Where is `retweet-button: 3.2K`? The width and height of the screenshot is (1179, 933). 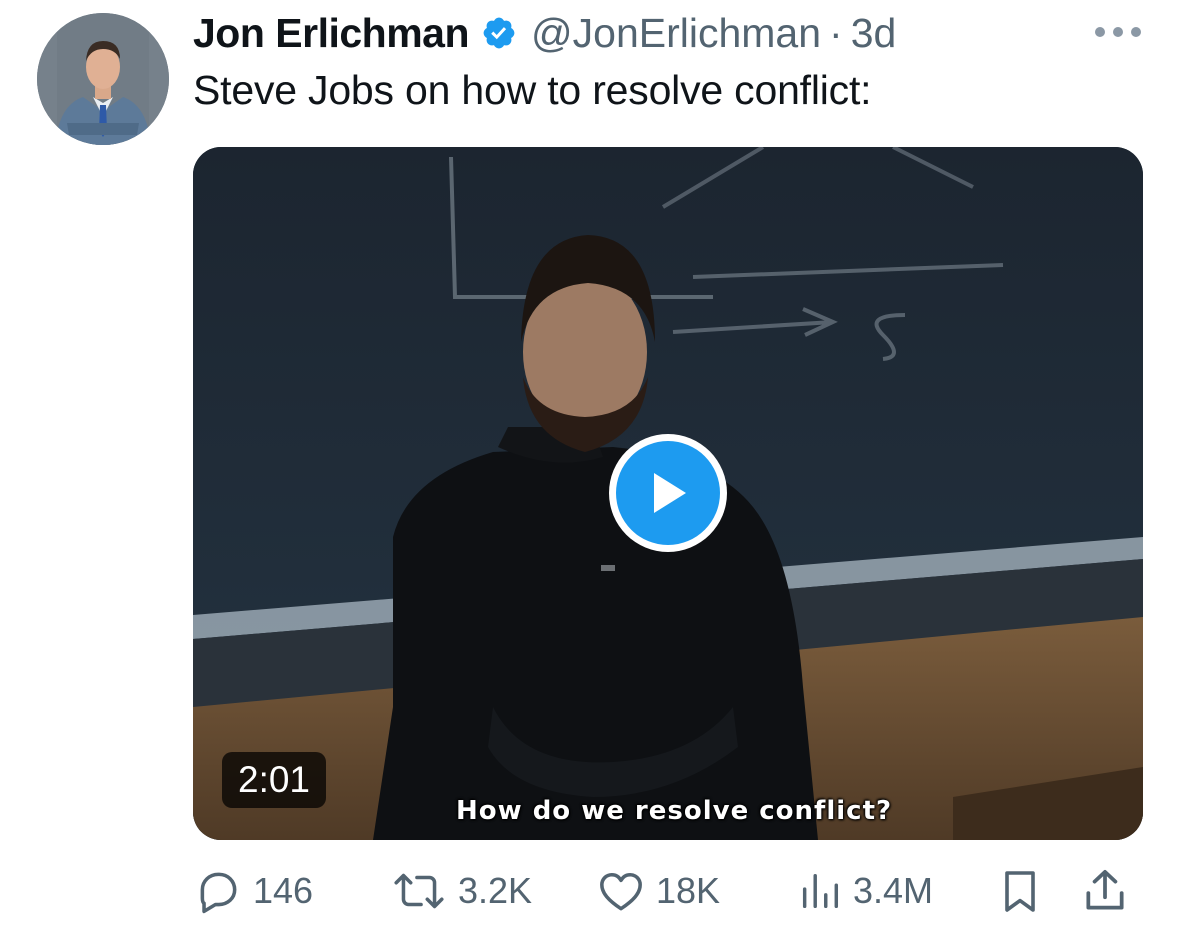 retweet-button: 3.2K is located at coordinates (461, 891).